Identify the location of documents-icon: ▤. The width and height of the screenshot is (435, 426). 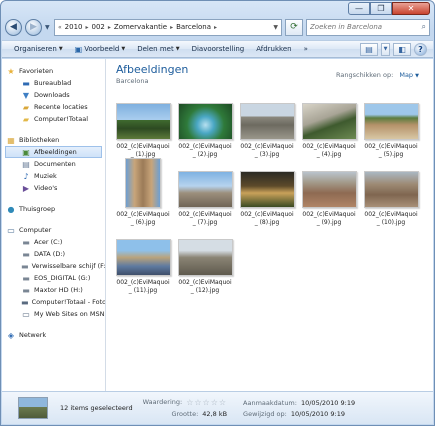
(26, 164).